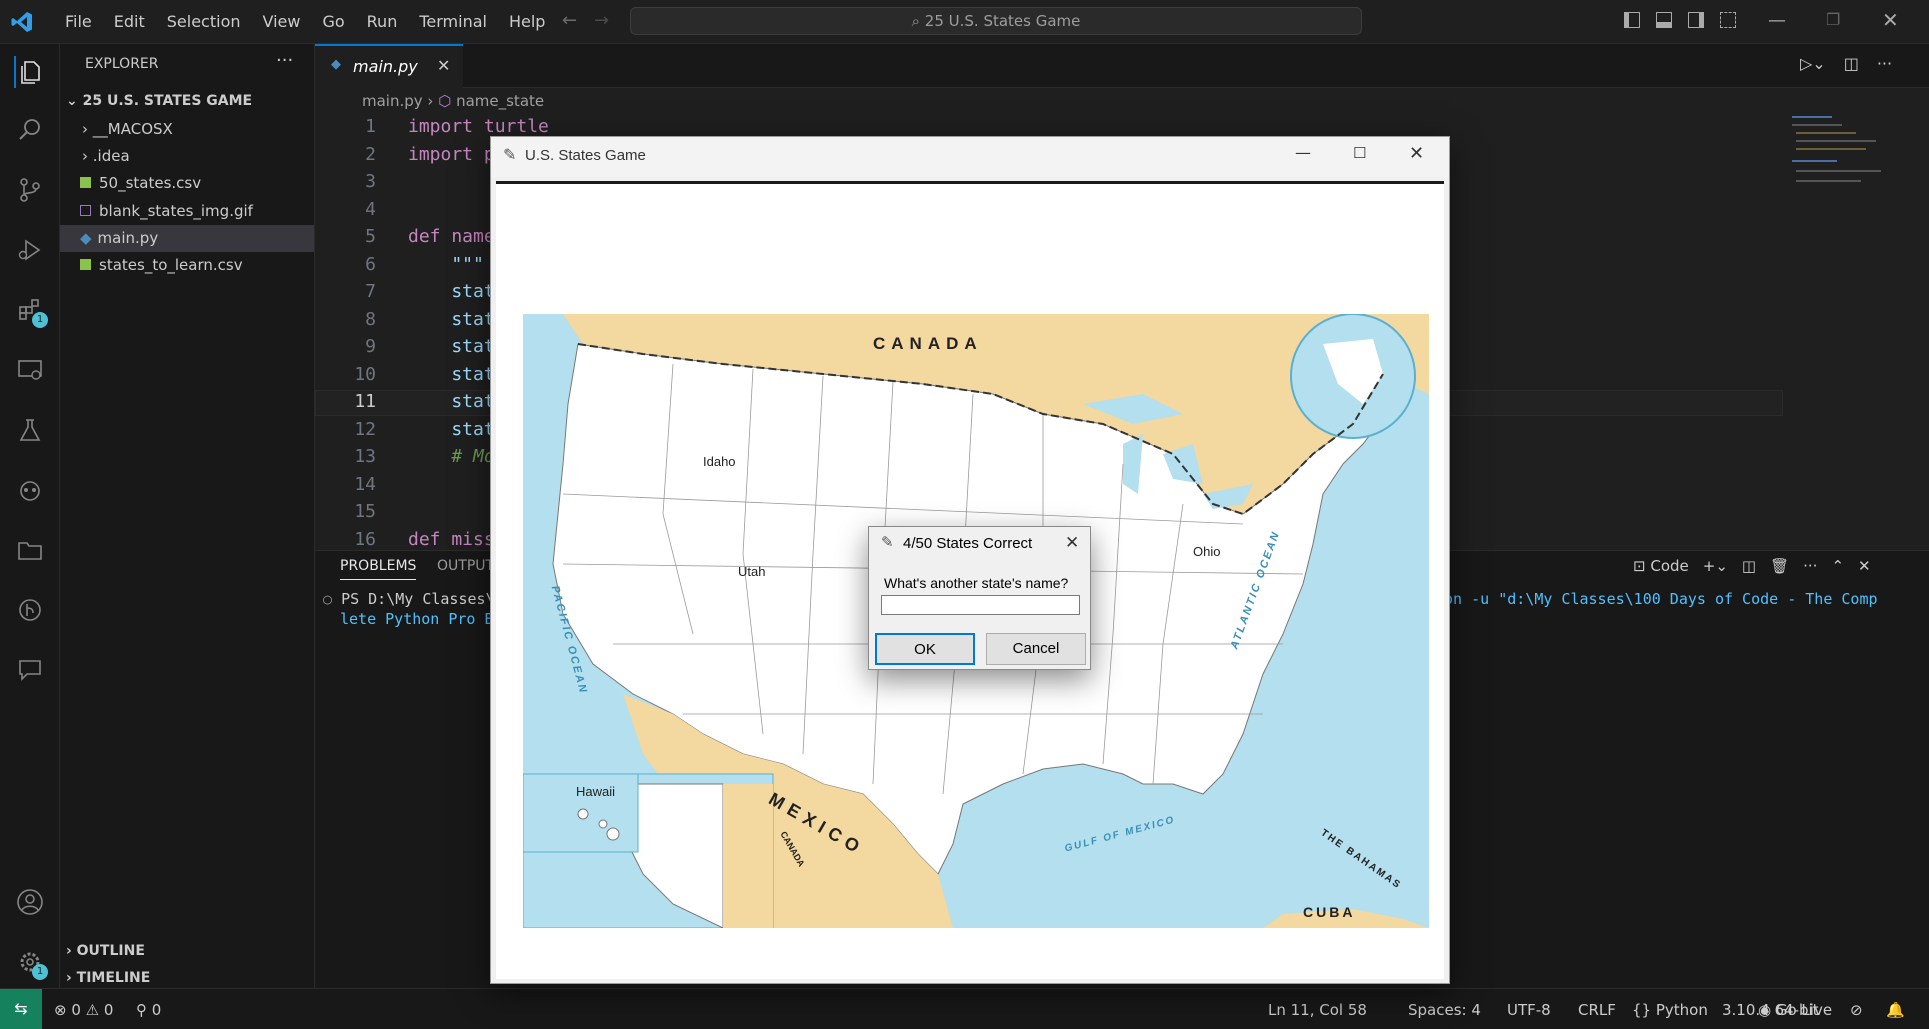  I want to click on code-line: stat, so click(451, 291).